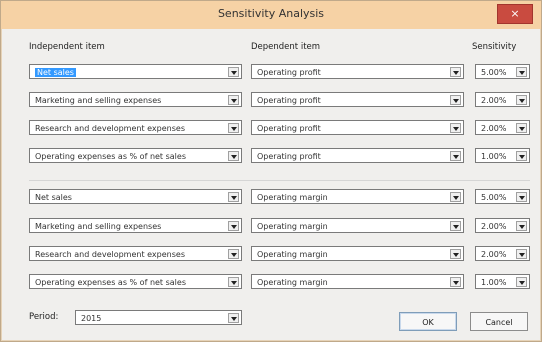 The image size is (542, 342). I want to click on close-button: ×, so click(515, 14).